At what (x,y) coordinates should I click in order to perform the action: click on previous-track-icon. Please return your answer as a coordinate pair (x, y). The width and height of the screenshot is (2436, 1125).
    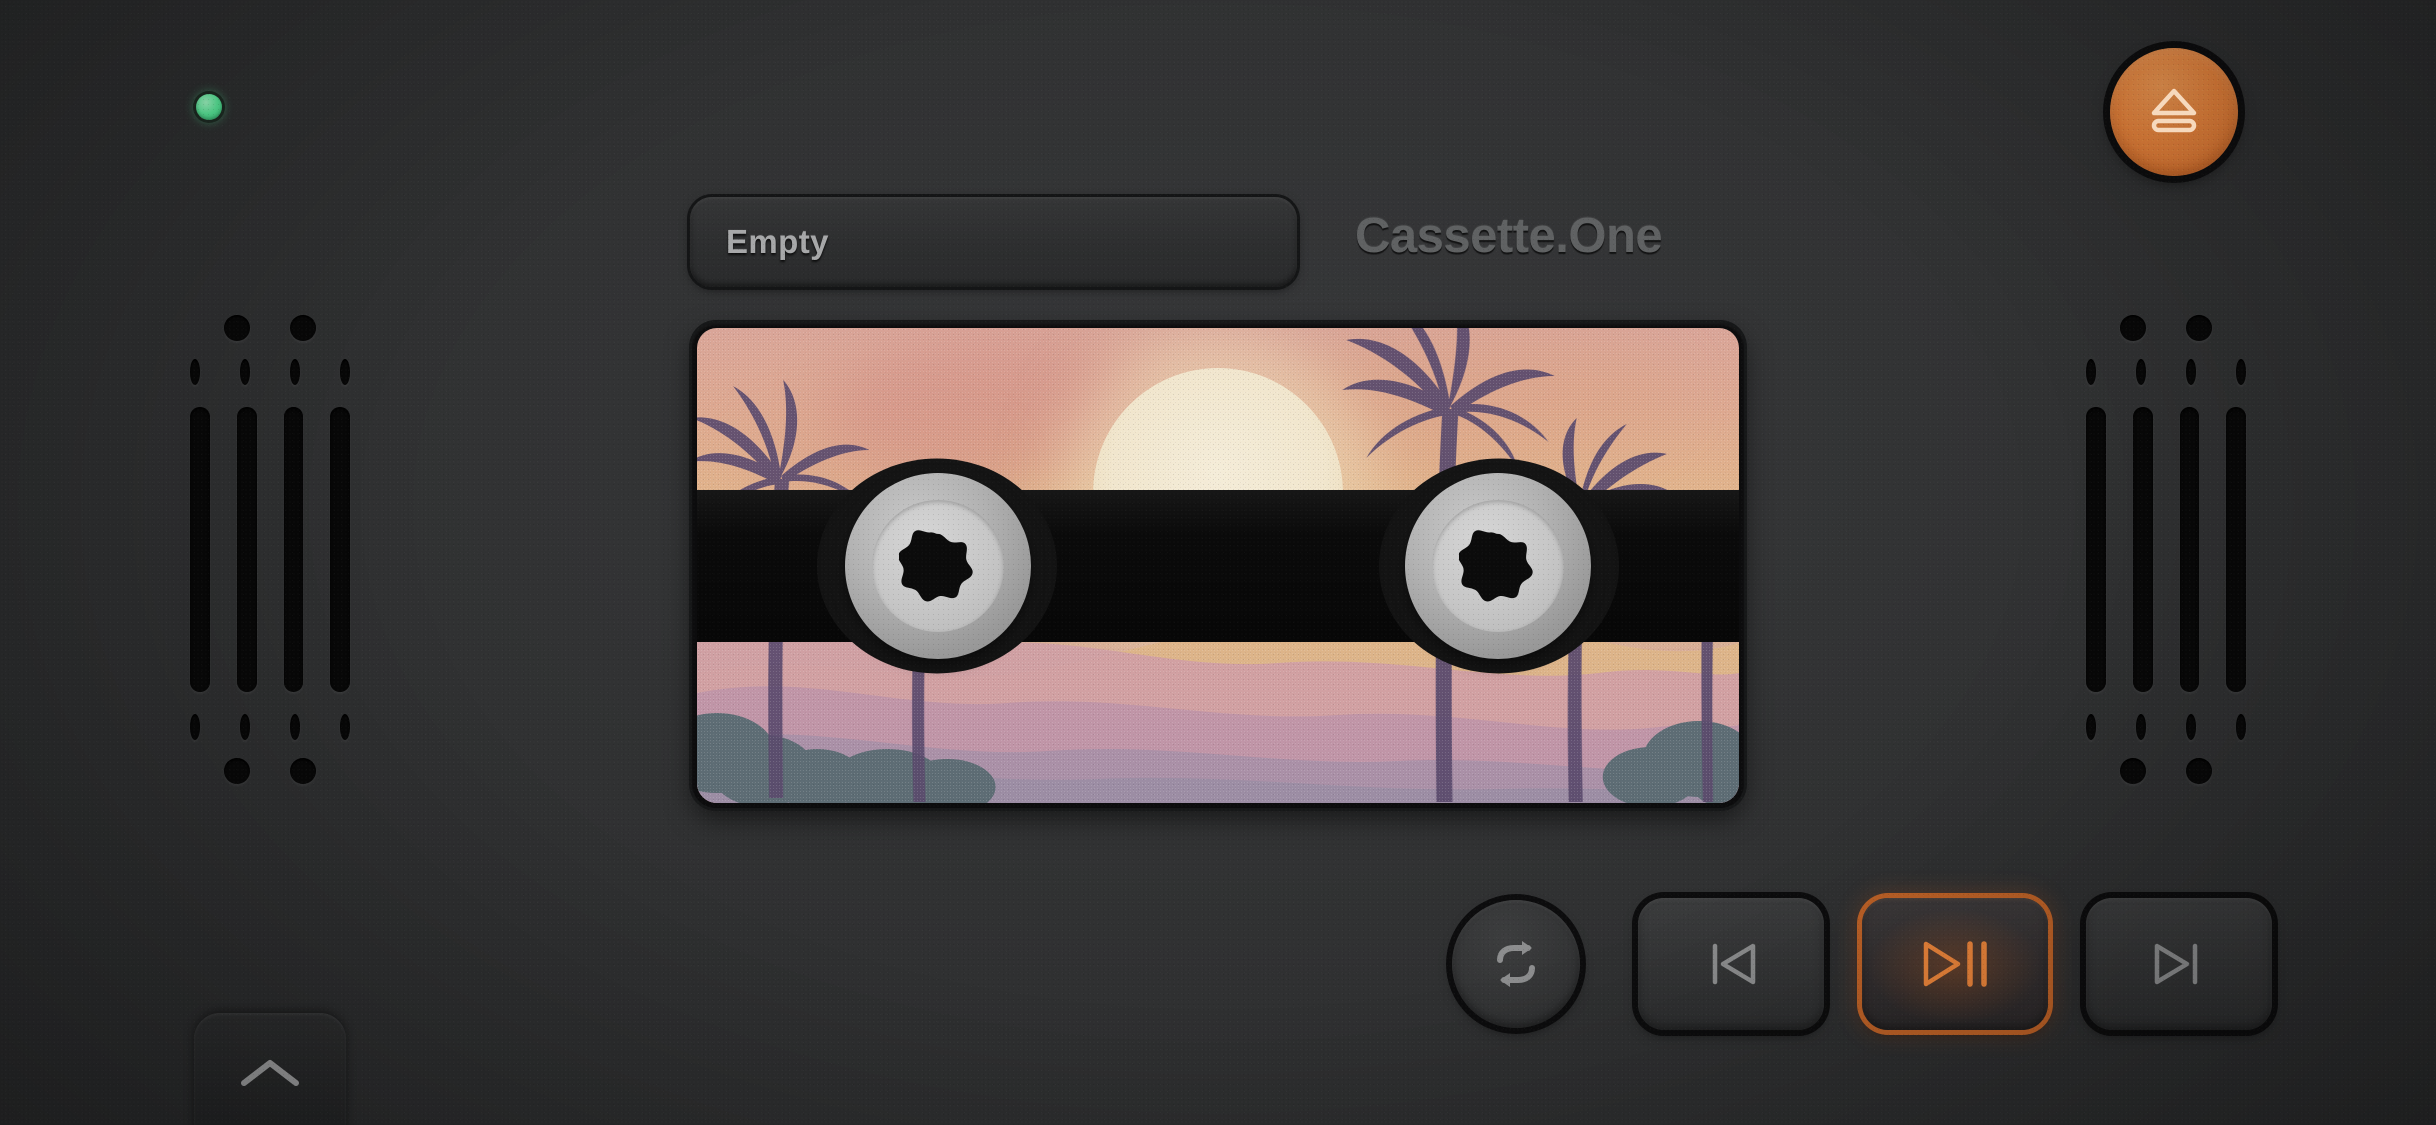
    Looking at the image, I should click on (1731, 964).